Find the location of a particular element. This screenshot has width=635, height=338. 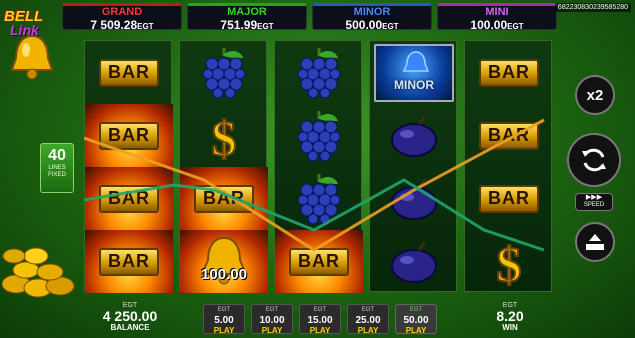

spin-button is located at coordinates (594, 160).